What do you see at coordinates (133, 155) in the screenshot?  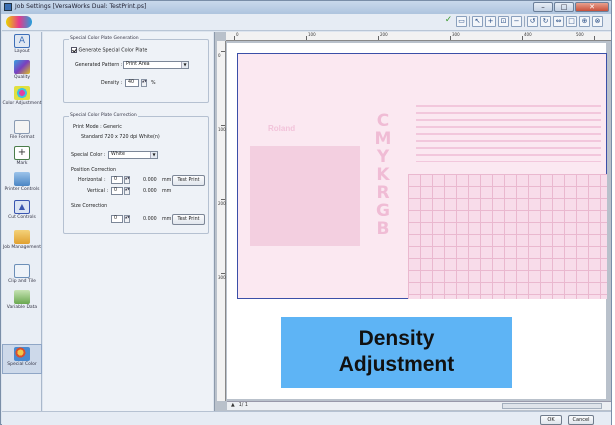 I see `special-color-select: White ▼` at bounding box center [133, 155].